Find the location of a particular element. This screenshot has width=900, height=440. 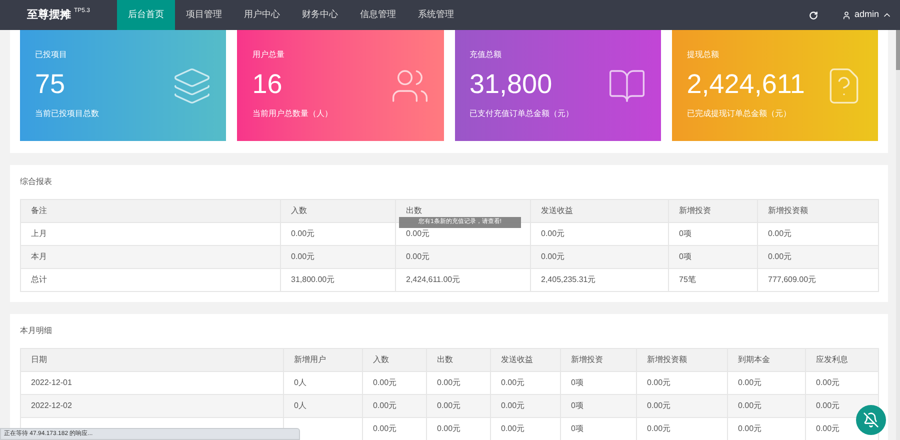

column-header: 备注 is located at coordinates (150, 211).